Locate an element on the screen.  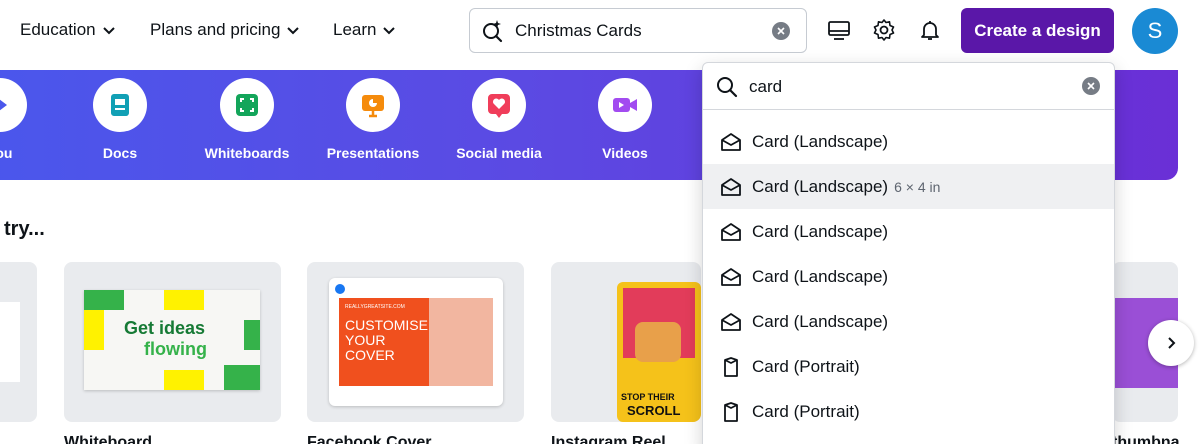
category-label: Whiteboards is located at coordinates (247, 153).